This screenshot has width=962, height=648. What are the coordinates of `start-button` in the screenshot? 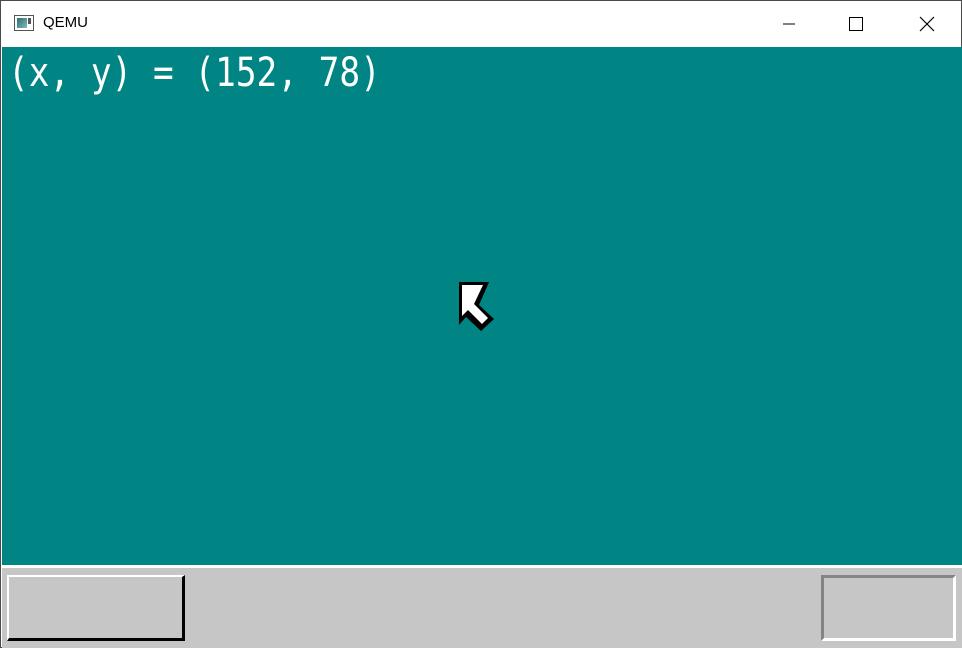 It's located at (96, 608).